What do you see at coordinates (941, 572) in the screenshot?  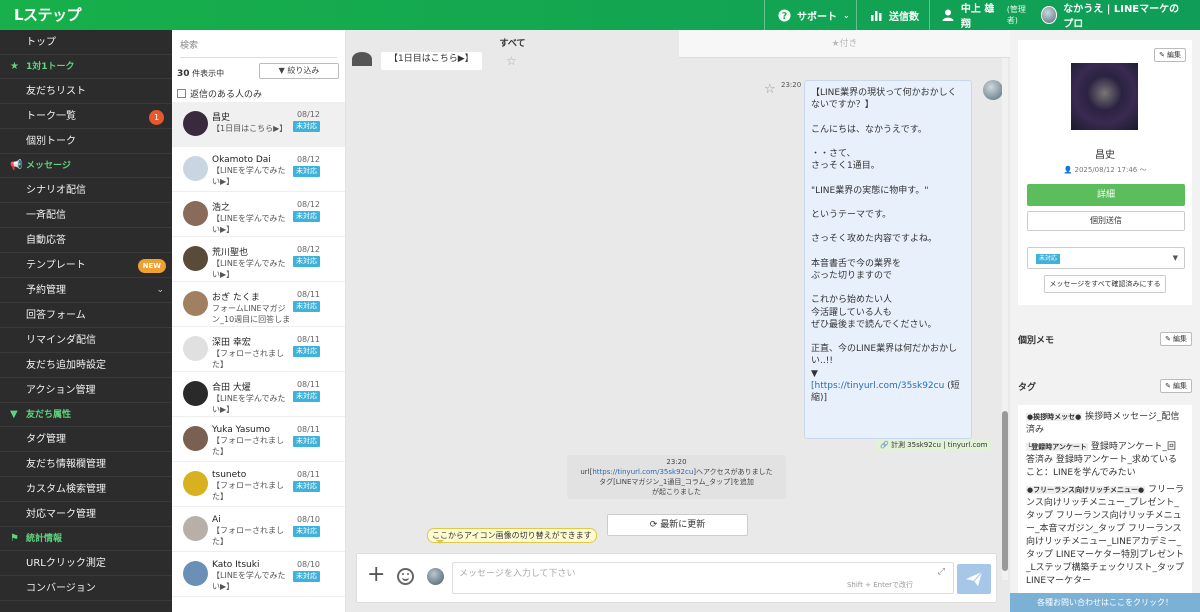 I see `expand-icon: ⤢` at bounding box center [941, 572].